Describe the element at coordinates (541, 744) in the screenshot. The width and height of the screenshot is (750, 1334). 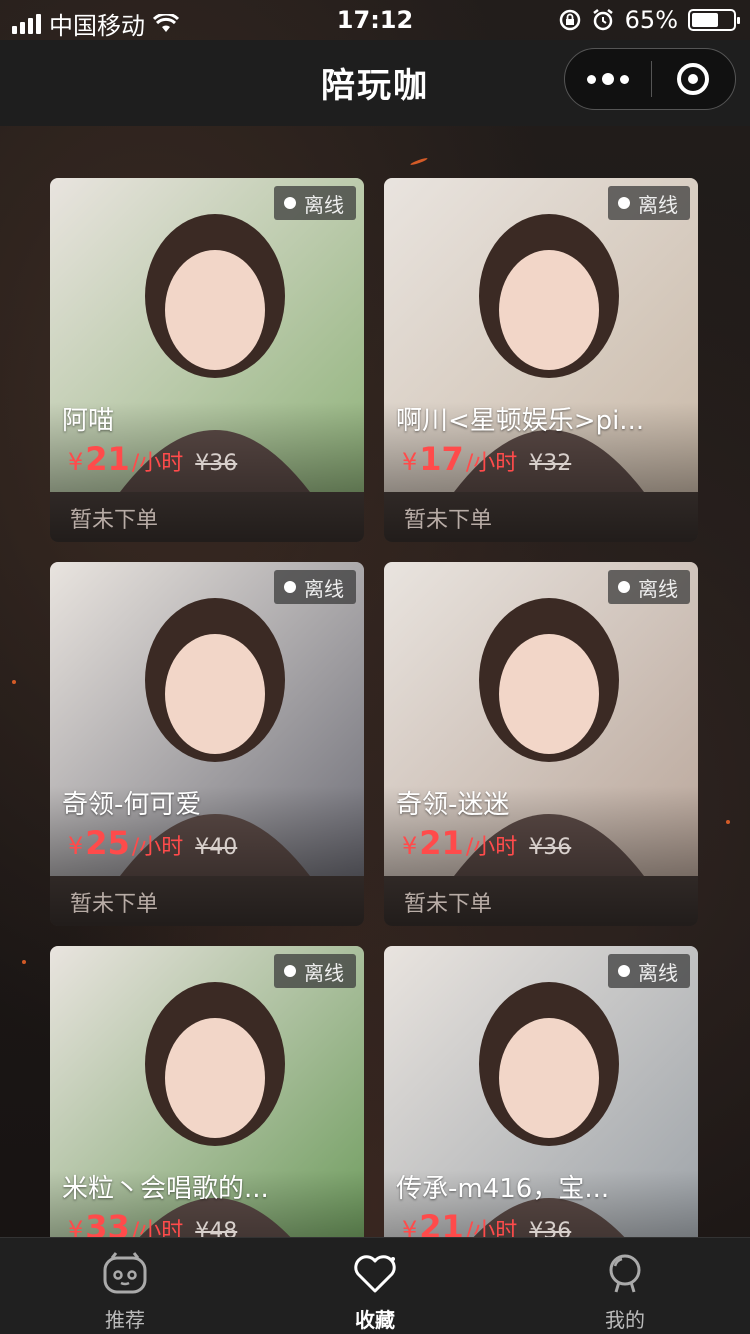
I see `companion-card: 离线奇领-迷迷 ¥21/小时 ¥36 暂未下单` at that location.